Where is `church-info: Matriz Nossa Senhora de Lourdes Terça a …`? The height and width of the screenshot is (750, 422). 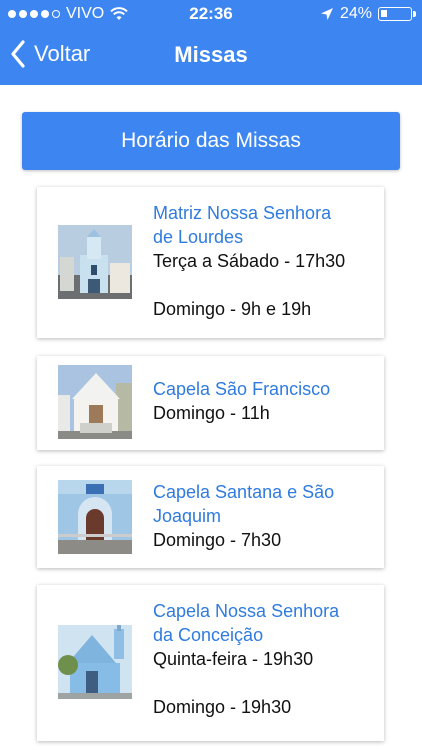
church-info: Matriz Nossa Senhora de Lourdes Terça a … is located at coordinates (262, 261).